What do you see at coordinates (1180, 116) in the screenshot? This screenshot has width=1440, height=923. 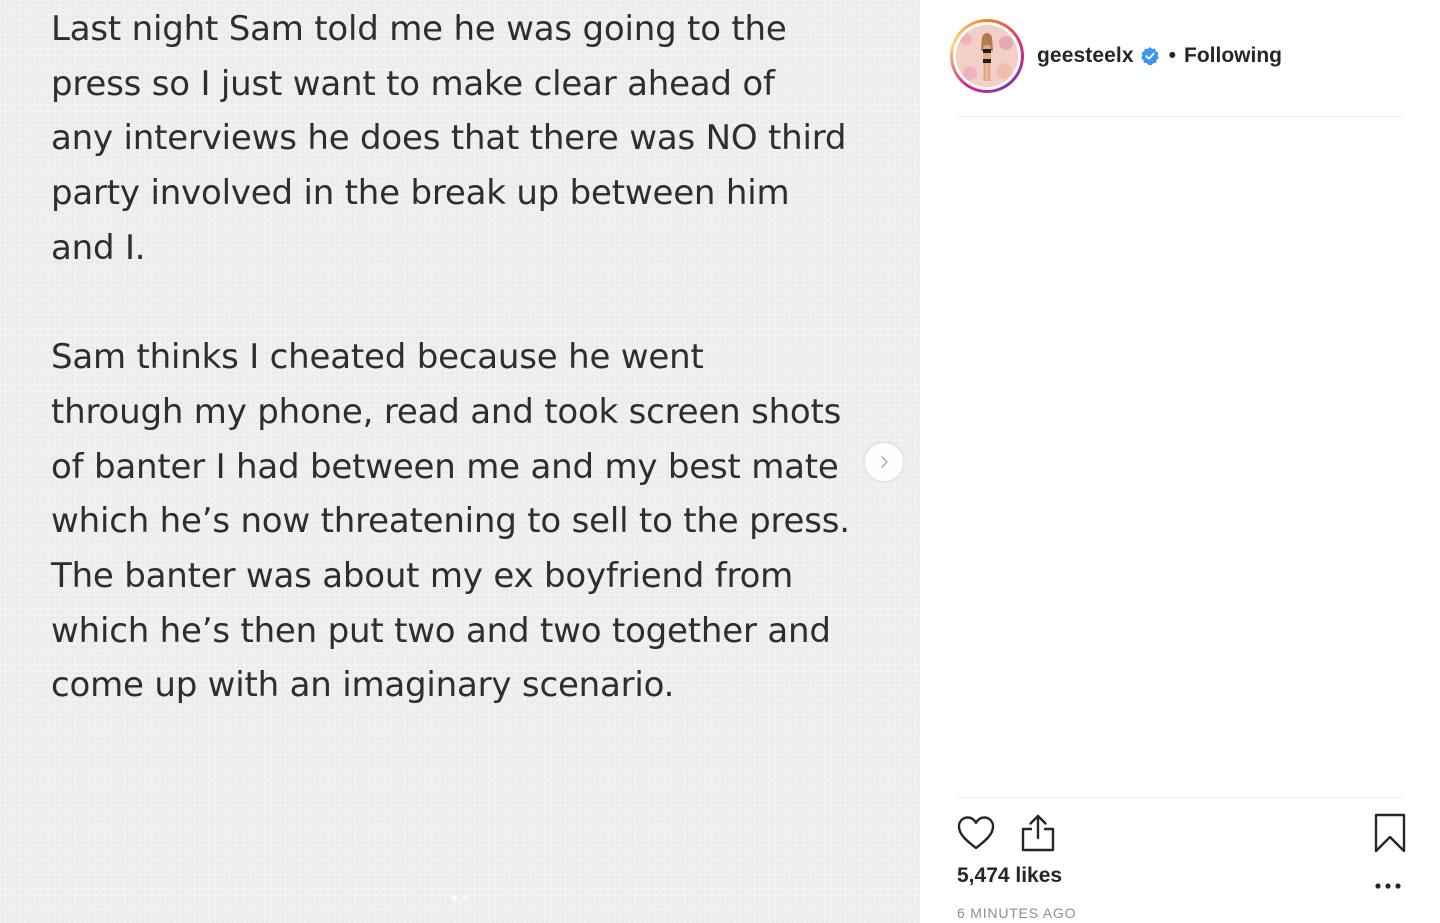 I see `header-divider` at bounding box center [1180, 116].